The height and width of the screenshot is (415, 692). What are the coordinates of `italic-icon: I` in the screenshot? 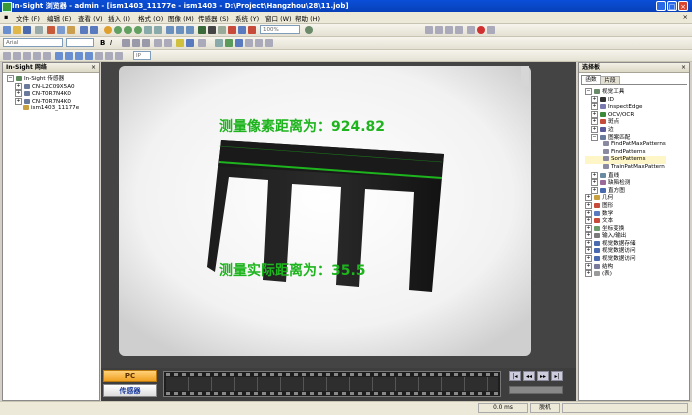 It's located at (114, 43).